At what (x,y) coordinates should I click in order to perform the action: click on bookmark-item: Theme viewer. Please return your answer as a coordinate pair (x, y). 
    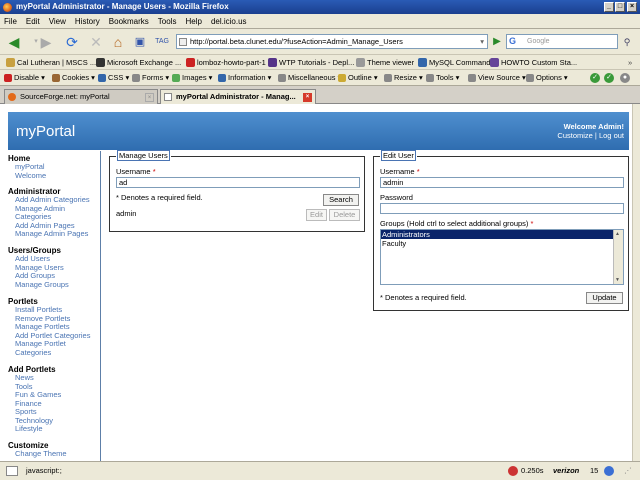
    Looking at the image, I should click on (385, 62).